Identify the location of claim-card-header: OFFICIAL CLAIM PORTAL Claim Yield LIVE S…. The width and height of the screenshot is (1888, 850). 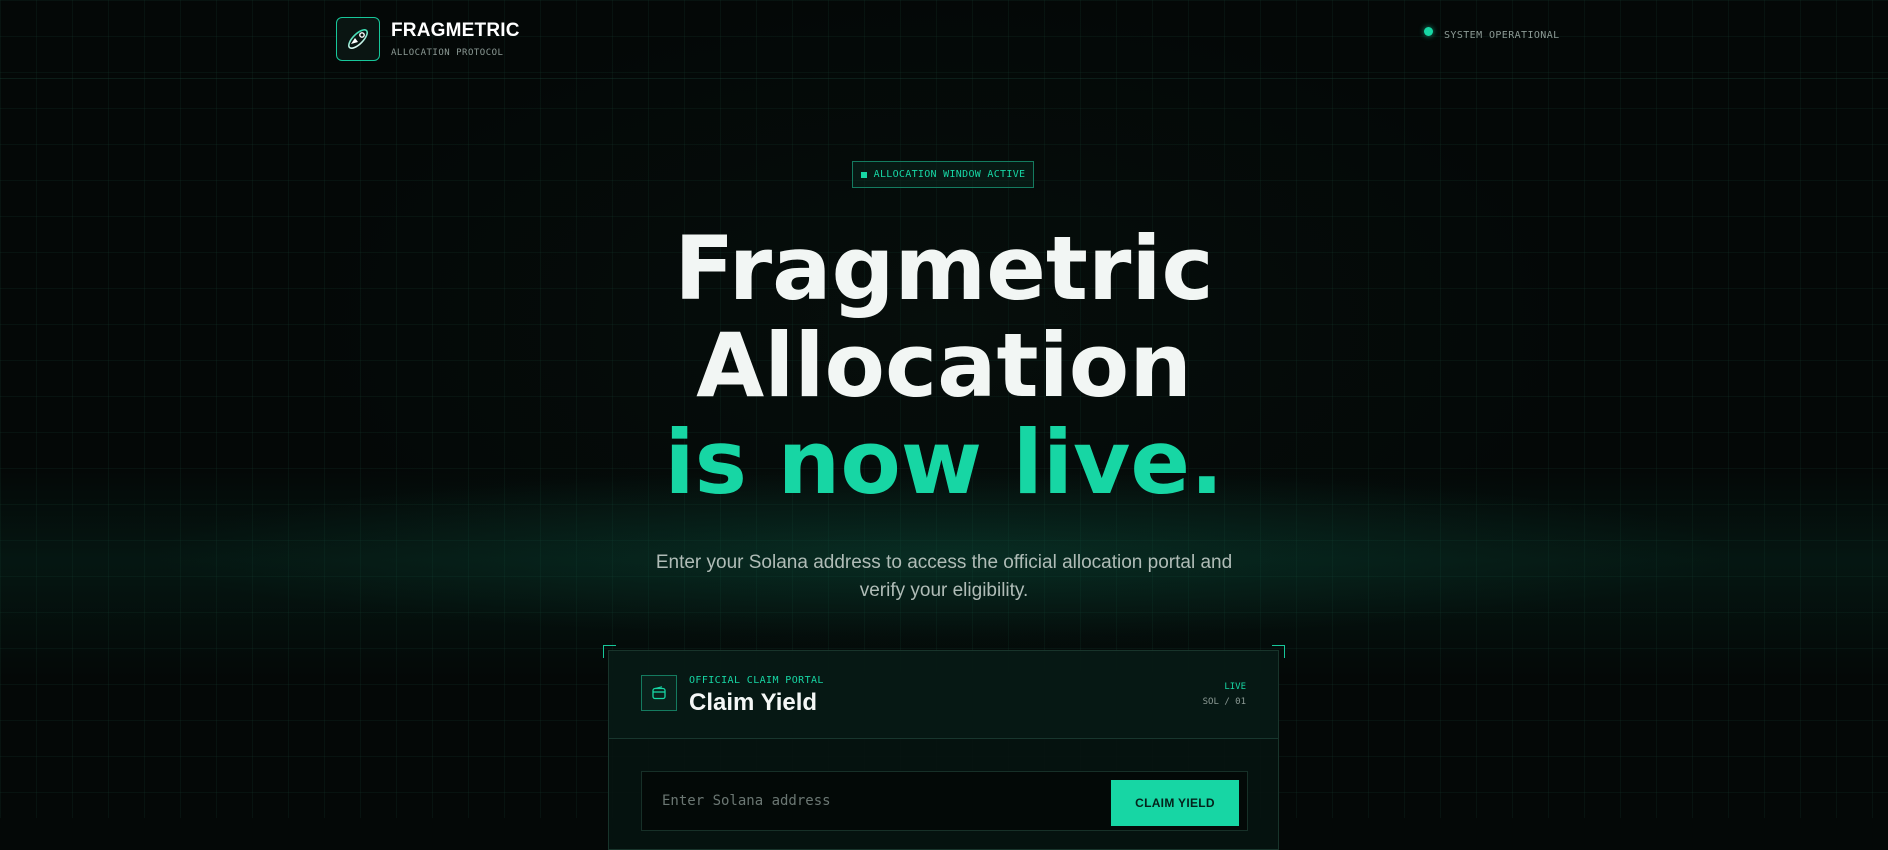
(943, 695).